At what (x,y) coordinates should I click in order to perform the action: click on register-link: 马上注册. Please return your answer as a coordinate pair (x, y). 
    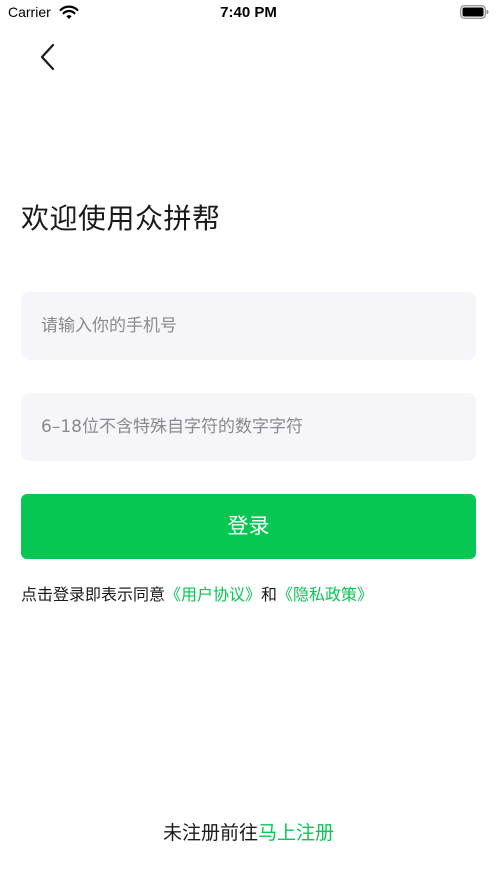
    Looking at the image, I should click on (296, 833).